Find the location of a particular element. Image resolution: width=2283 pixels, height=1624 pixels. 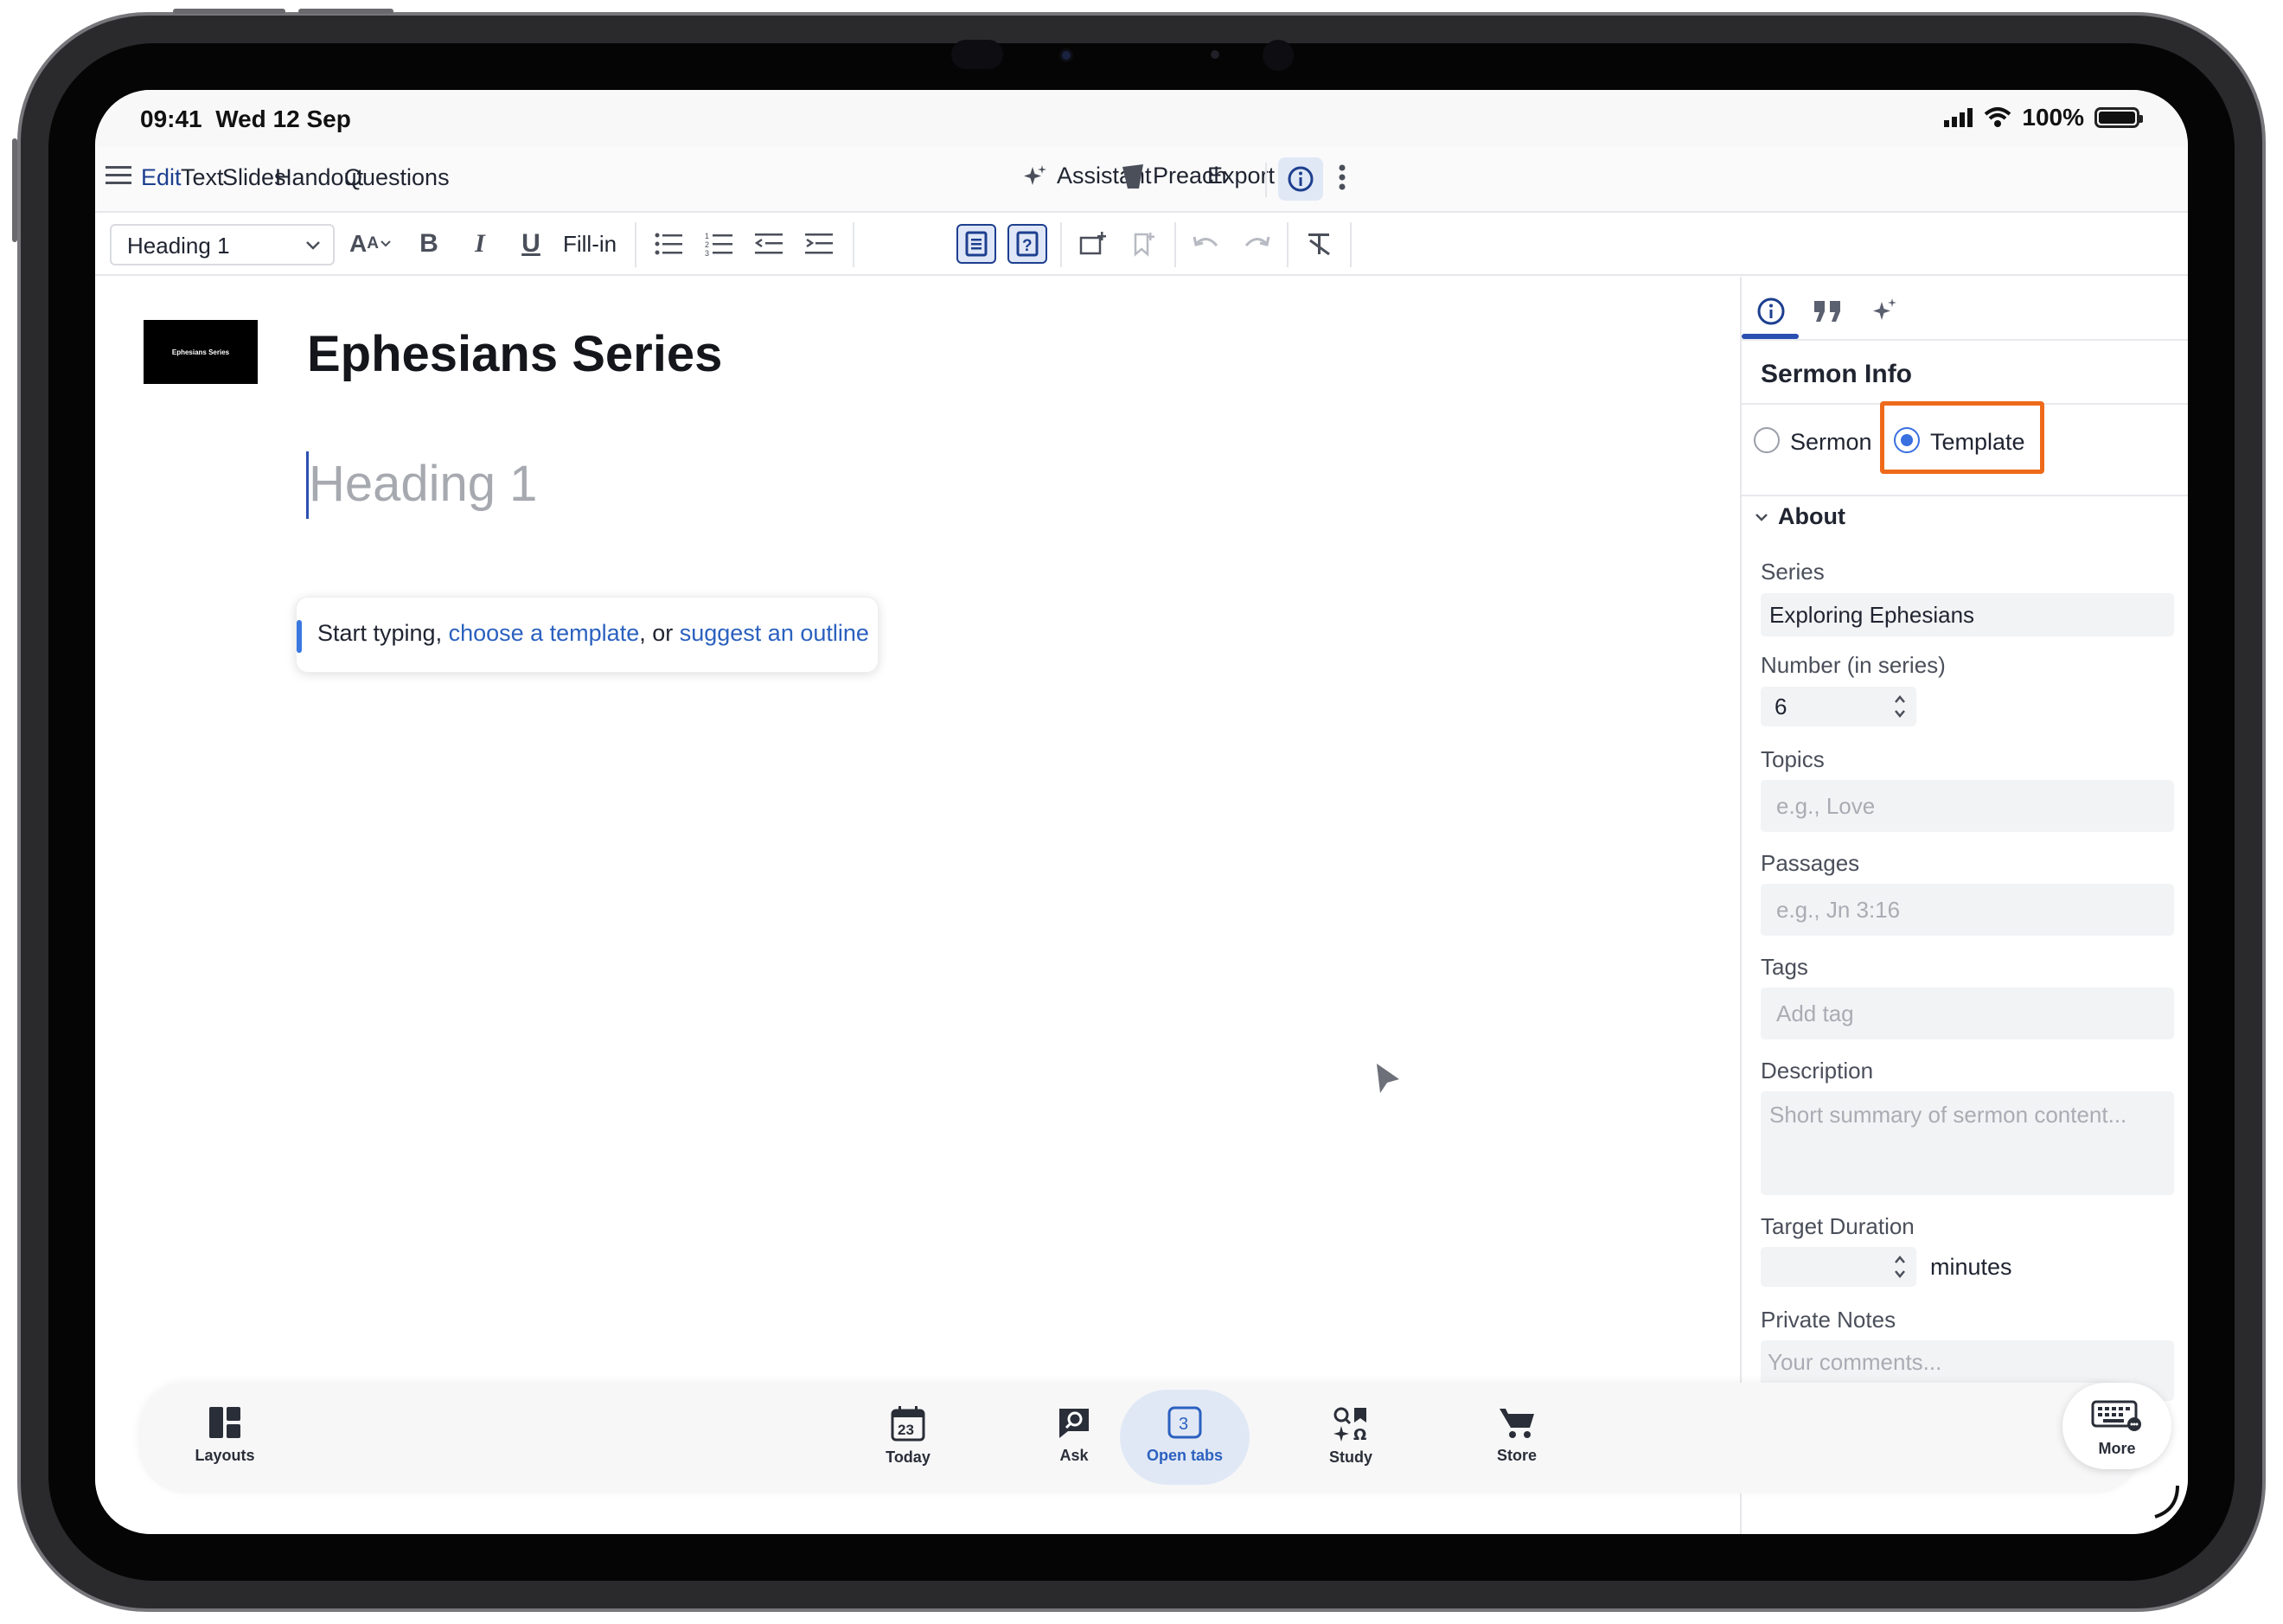

duration-stepper is located at coordinates (1838, 1267).